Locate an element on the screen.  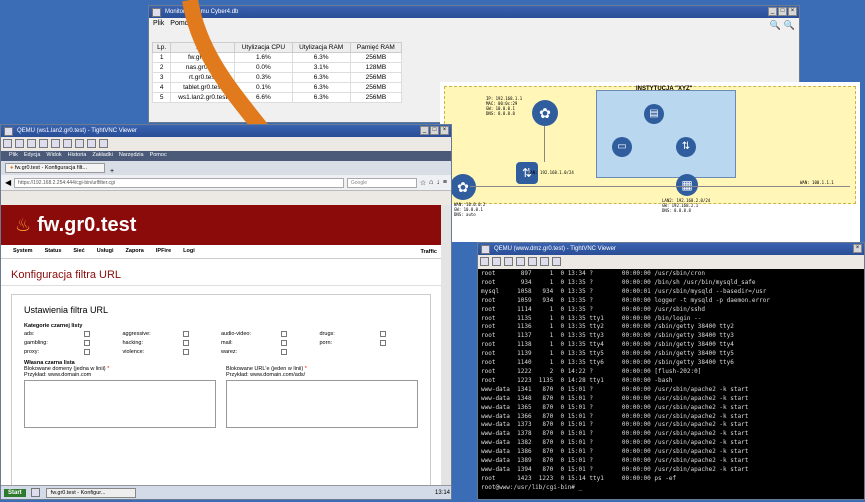
category-row: ads: aggressive: audio-video: drugs: is located at coordinates (221, 333).